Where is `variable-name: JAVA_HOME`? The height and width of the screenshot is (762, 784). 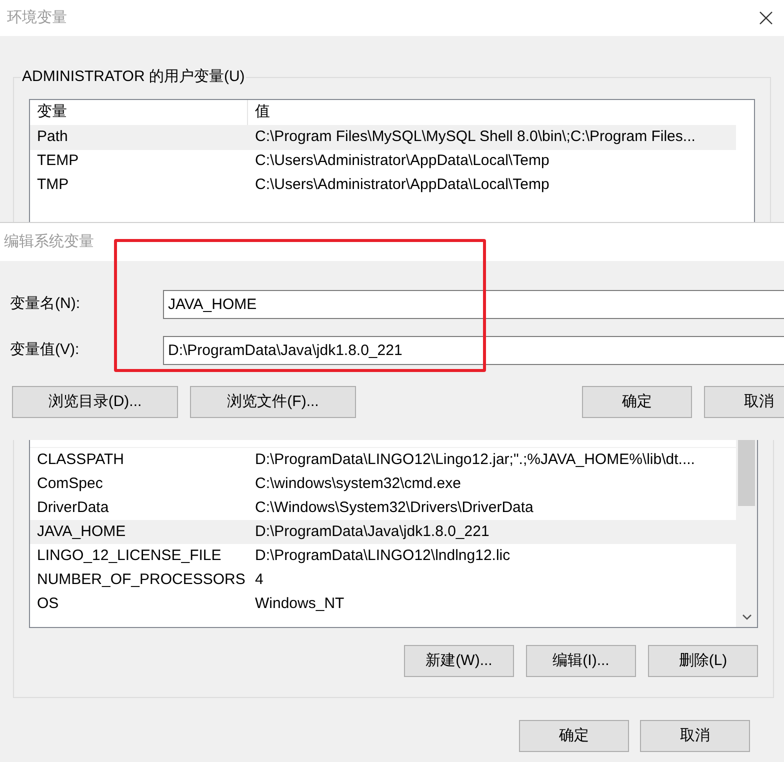
variable-name: JAVA_HOME is located at coordinates (81, 532).